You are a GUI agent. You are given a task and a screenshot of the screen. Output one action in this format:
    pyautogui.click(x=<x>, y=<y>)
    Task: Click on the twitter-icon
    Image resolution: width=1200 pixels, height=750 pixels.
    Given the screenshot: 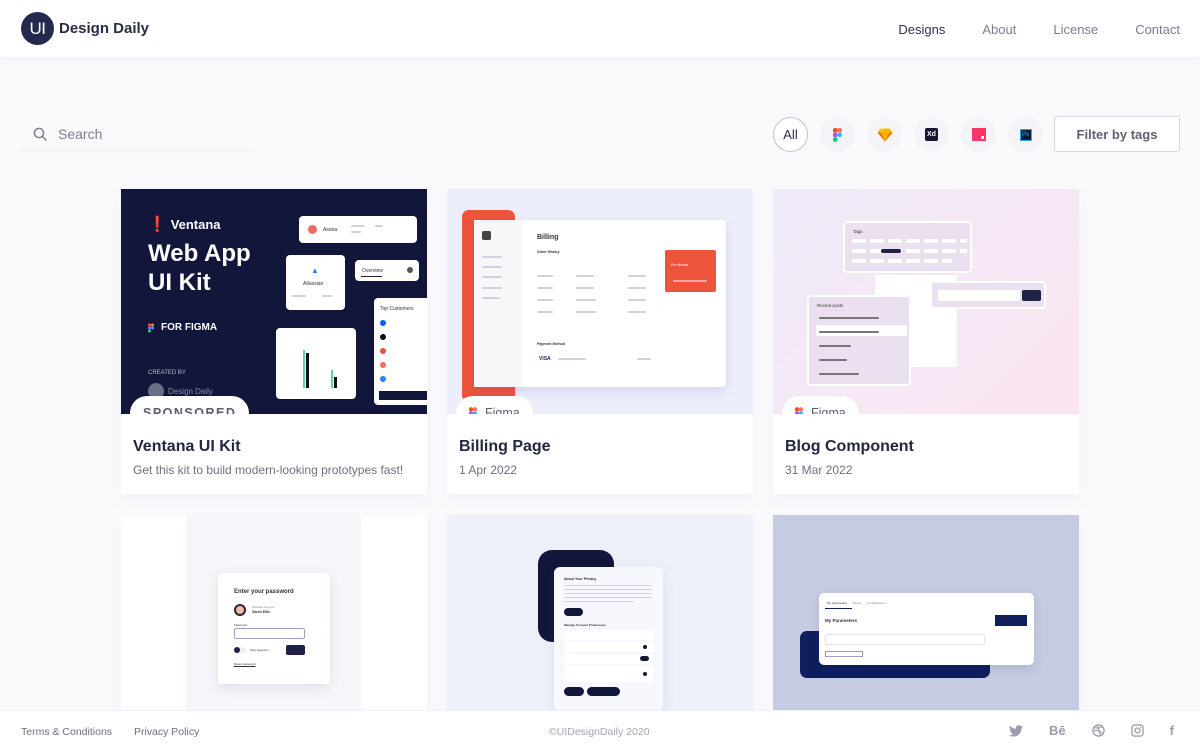 What is the action you would take?
    pyautogui.click(x=1016, y=730)
    